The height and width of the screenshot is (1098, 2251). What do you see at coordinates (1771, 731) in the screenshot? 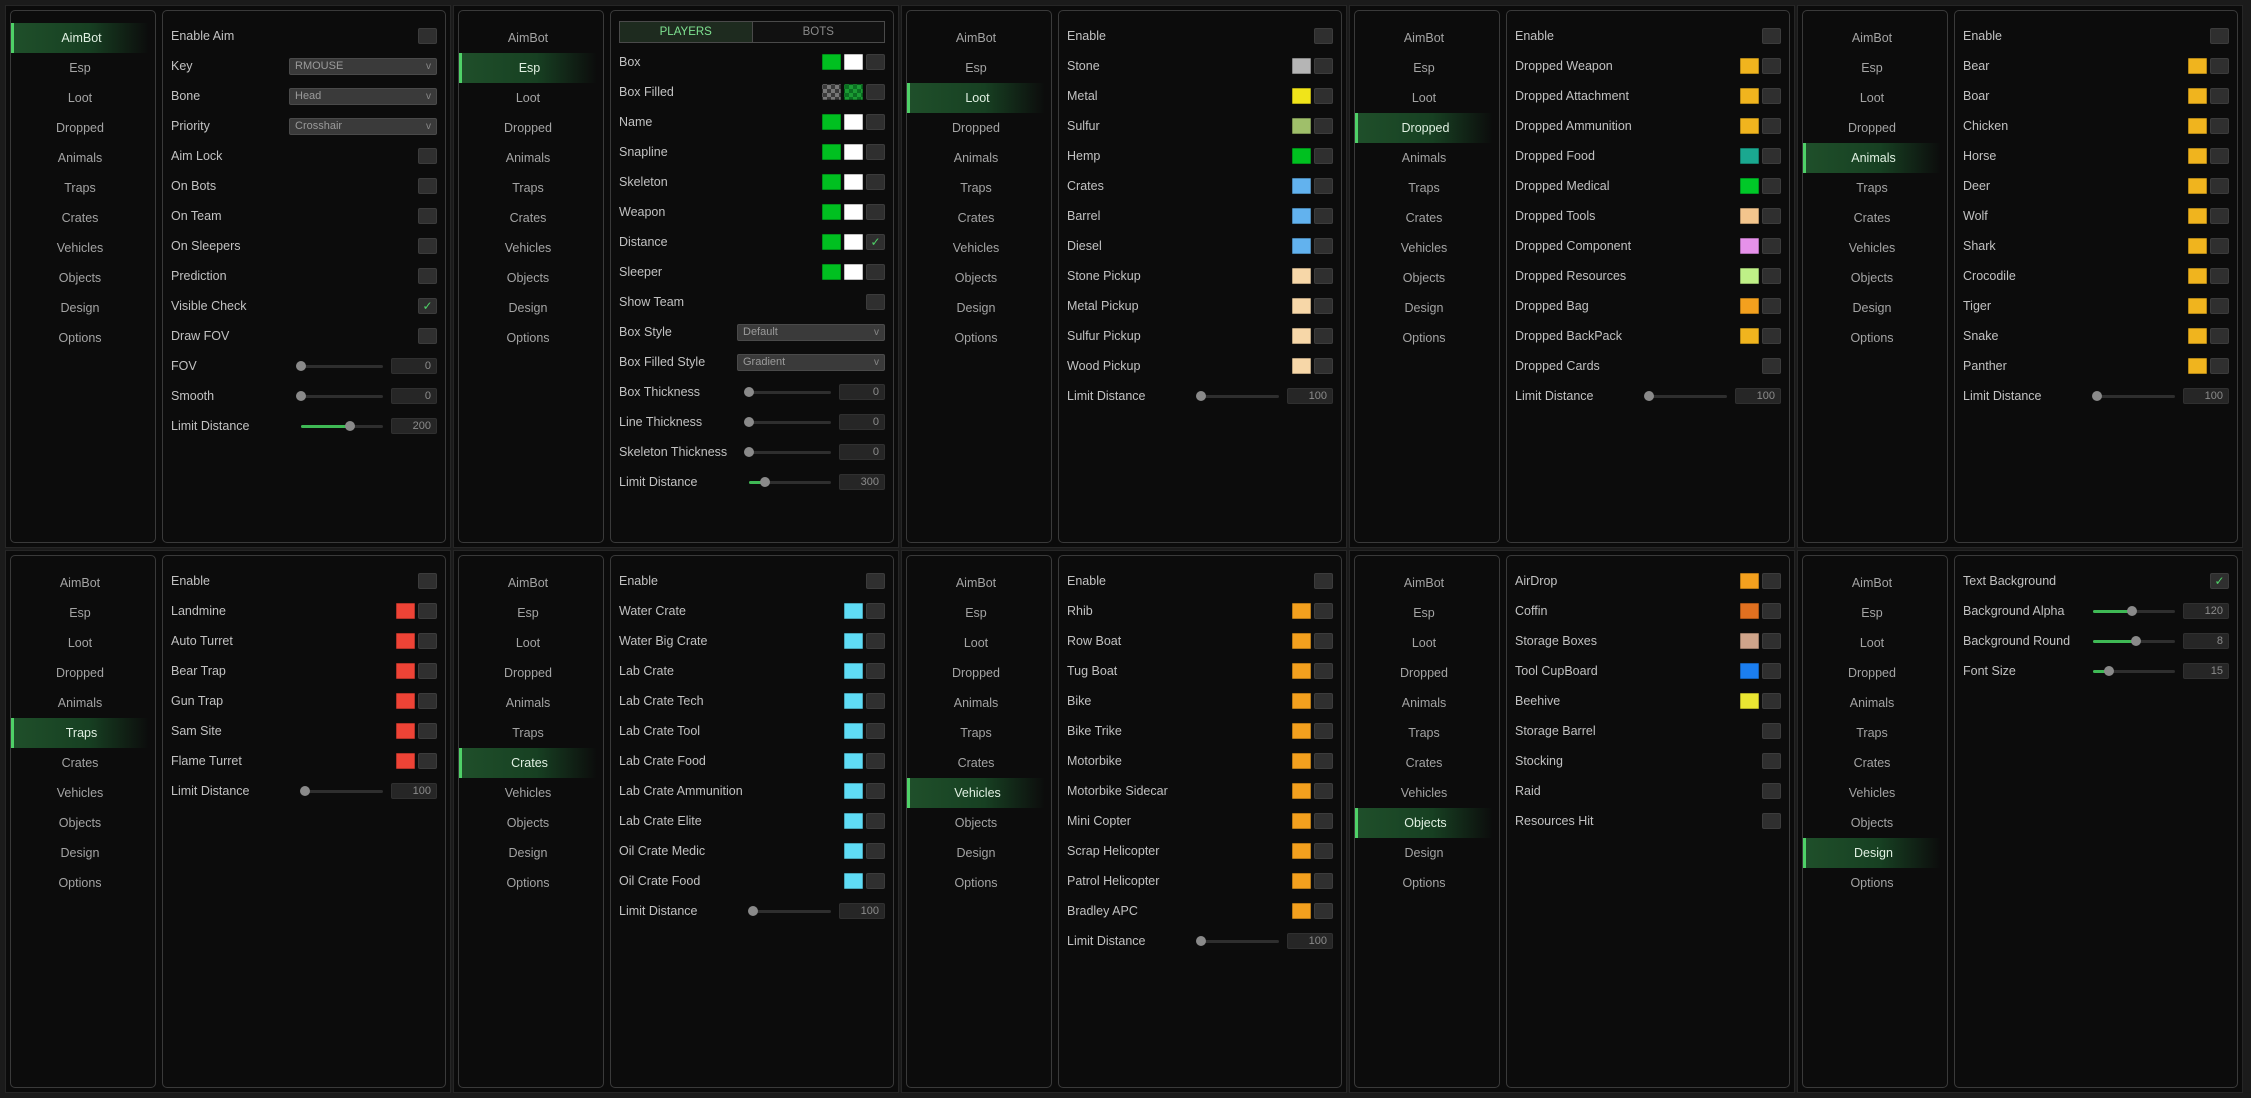
I see `storage-barrel-checkbox` at bounding box center [1771, 731].